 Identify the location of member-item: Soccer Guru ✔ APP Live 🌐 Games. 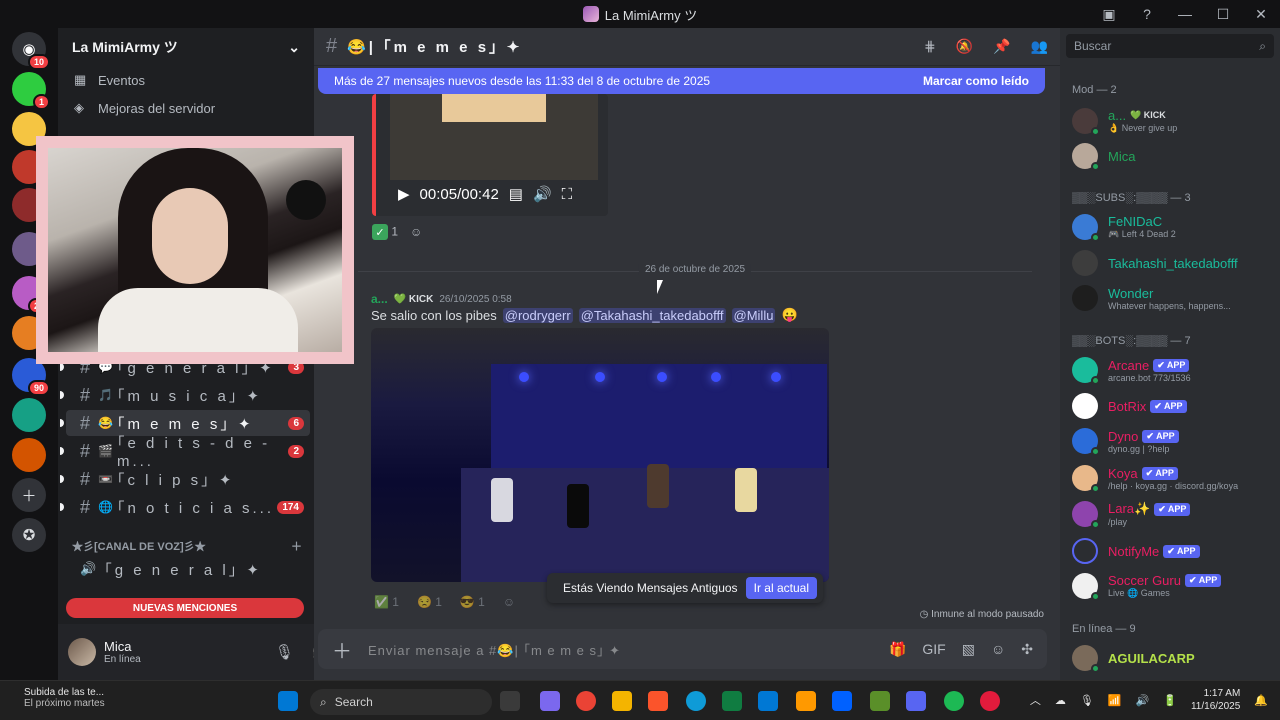
(1172, 586).